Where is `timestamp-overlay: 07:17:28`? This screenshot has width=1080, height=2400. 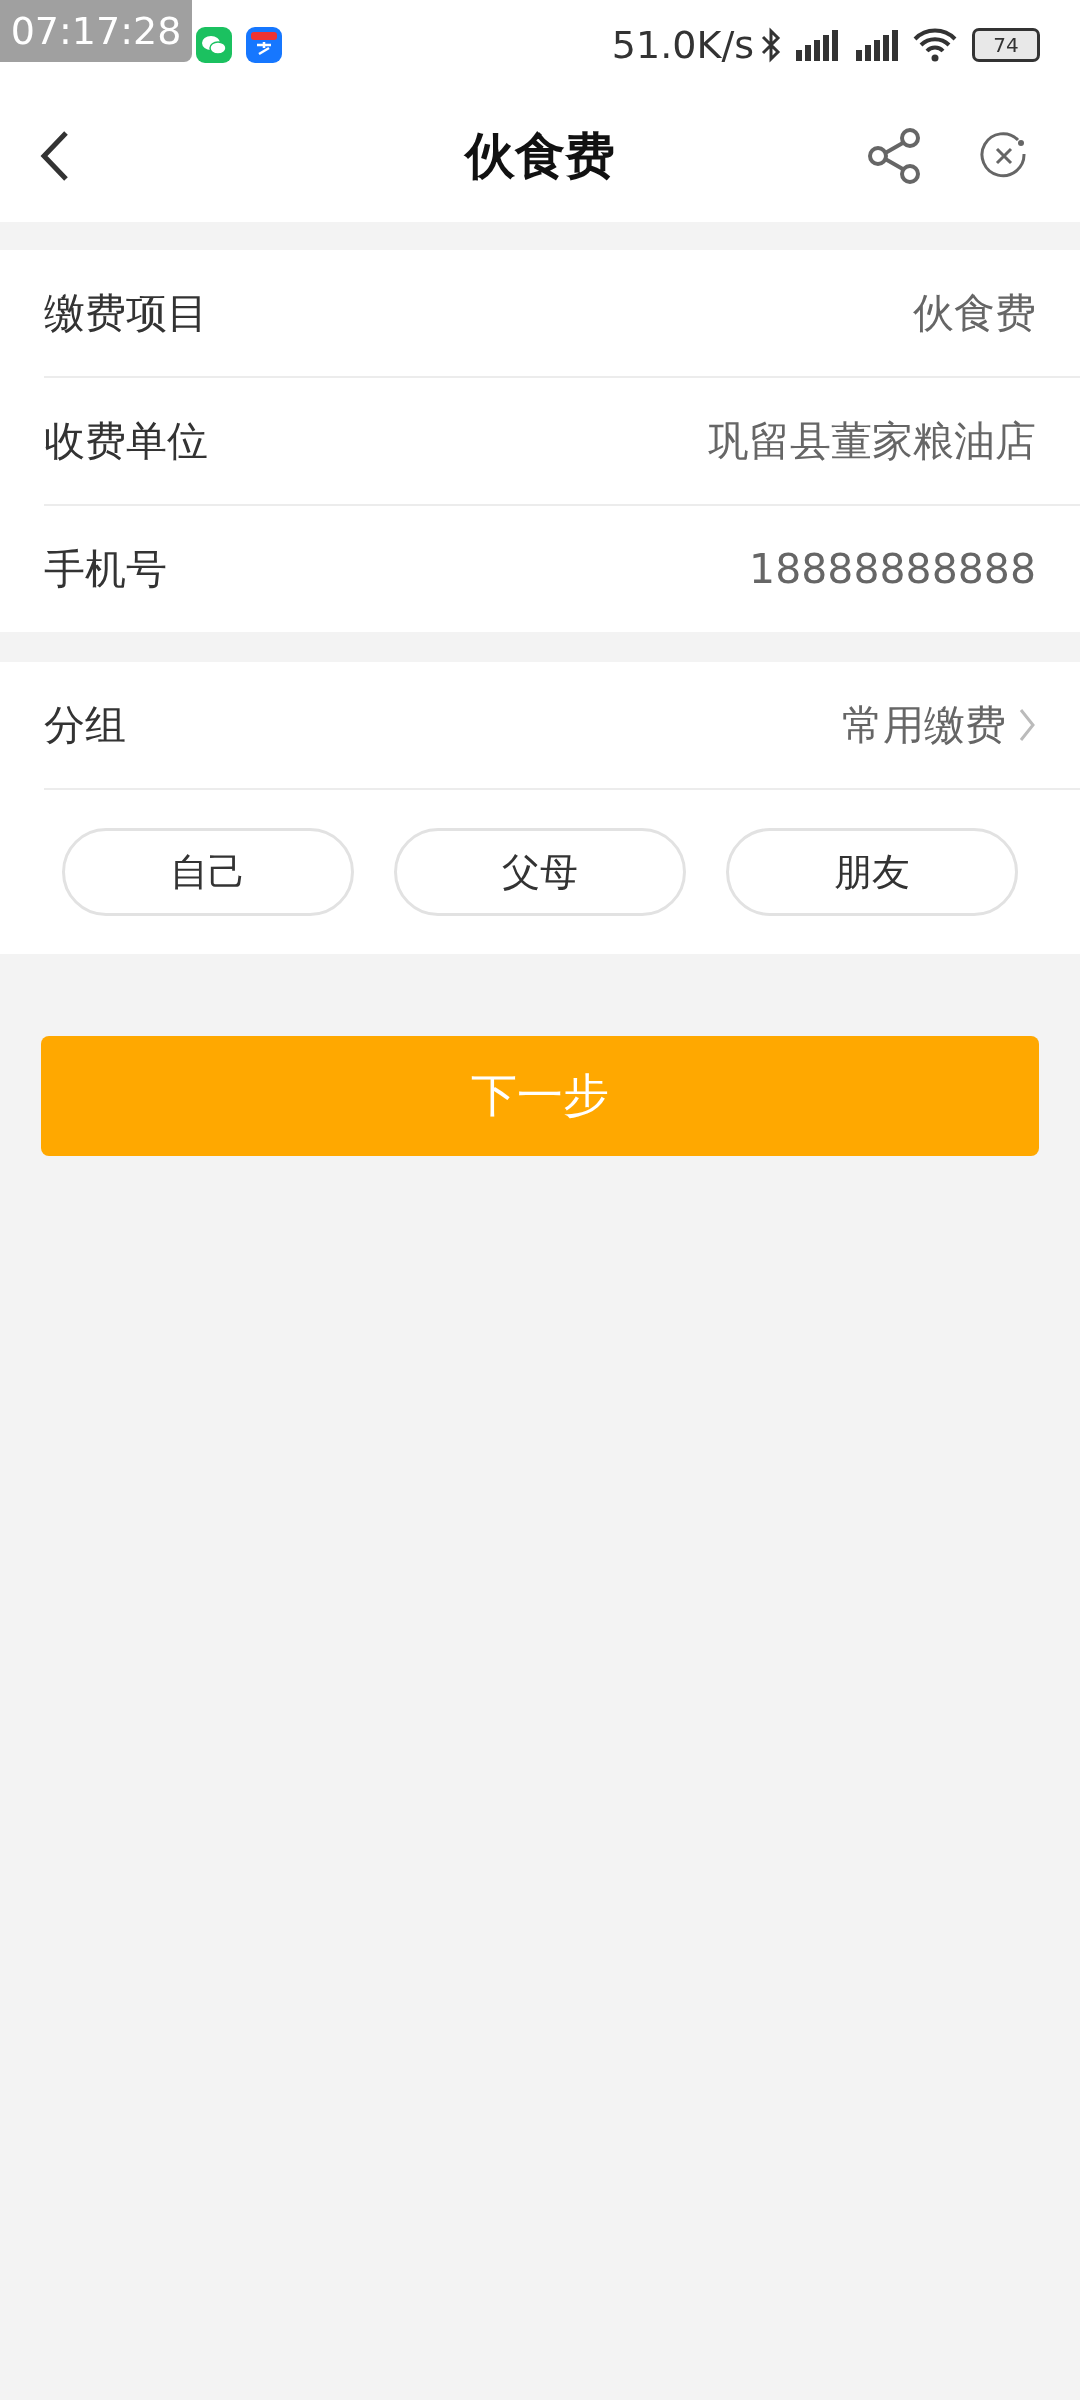 timestamp-overlay: 07:17:28 is located at coordinates (96, 31).